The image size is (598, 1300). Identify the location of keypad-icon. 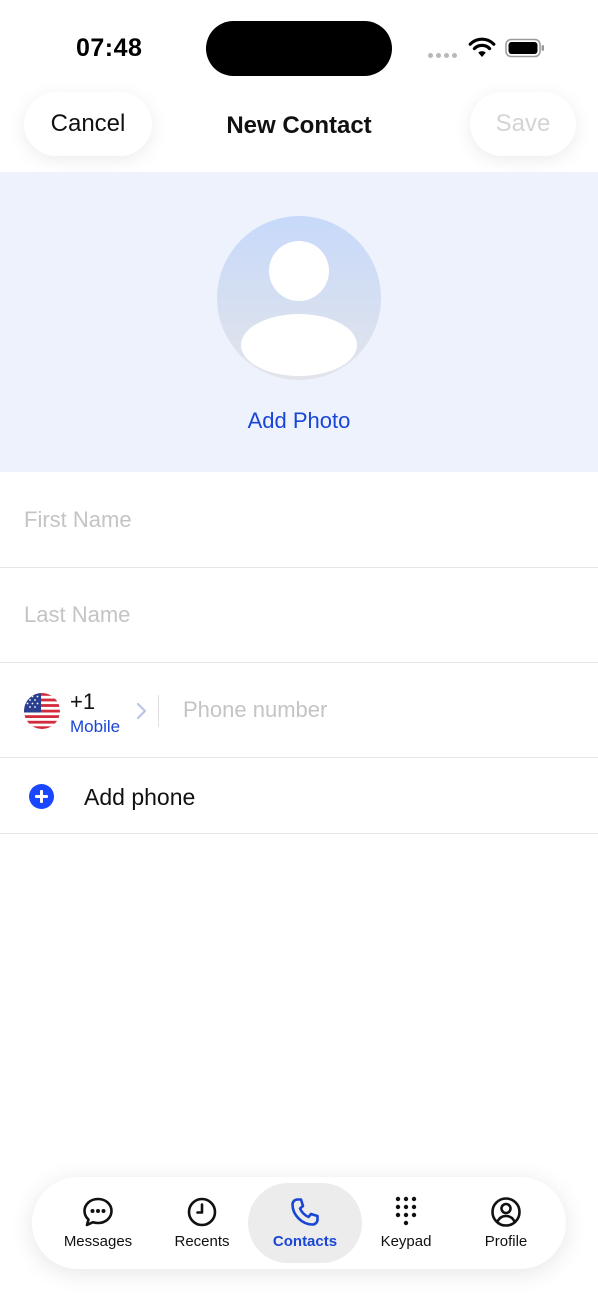
(406, 1211).